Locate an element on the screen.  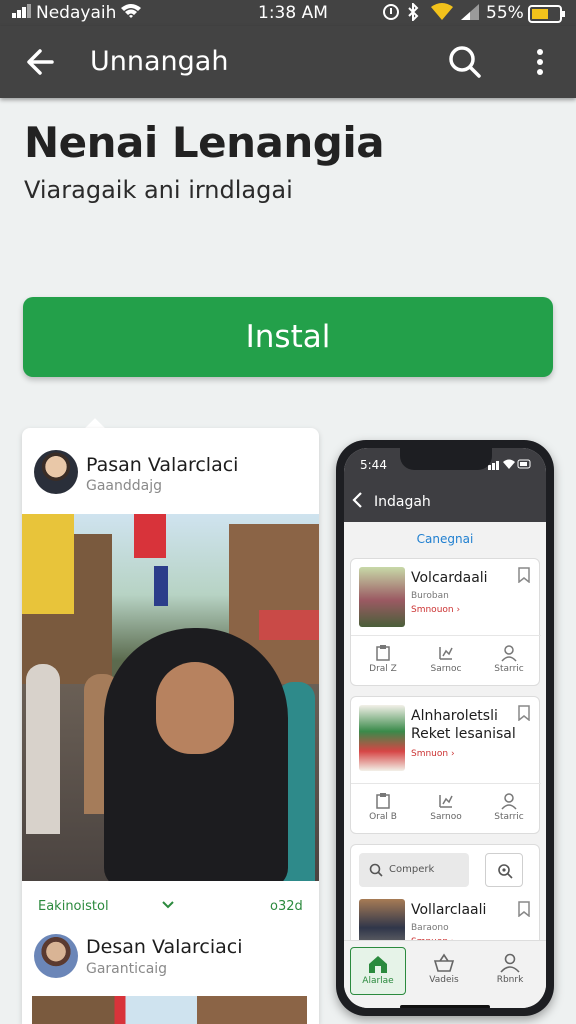
phone-notch is located at coordinates (446, 459).